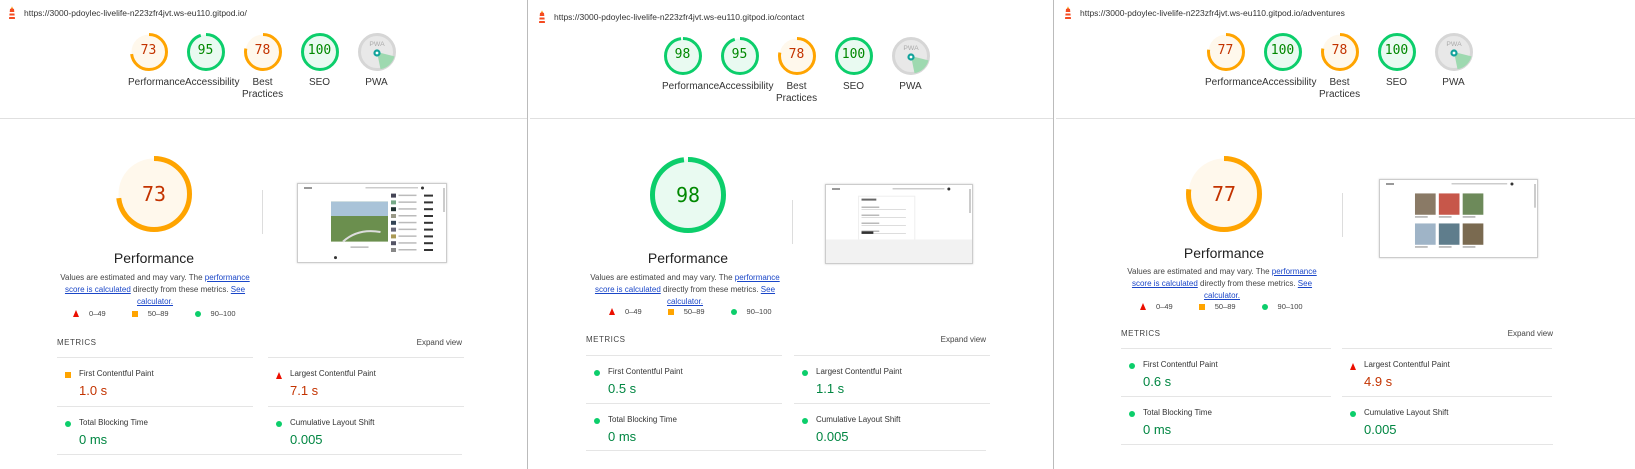 This screenshot has height=469, width=1635. What do you see at coordinates (858, 419) in the screenshot?
I see `metric-label: Cumulative Layout Shift` at bounding box center [858, 419].